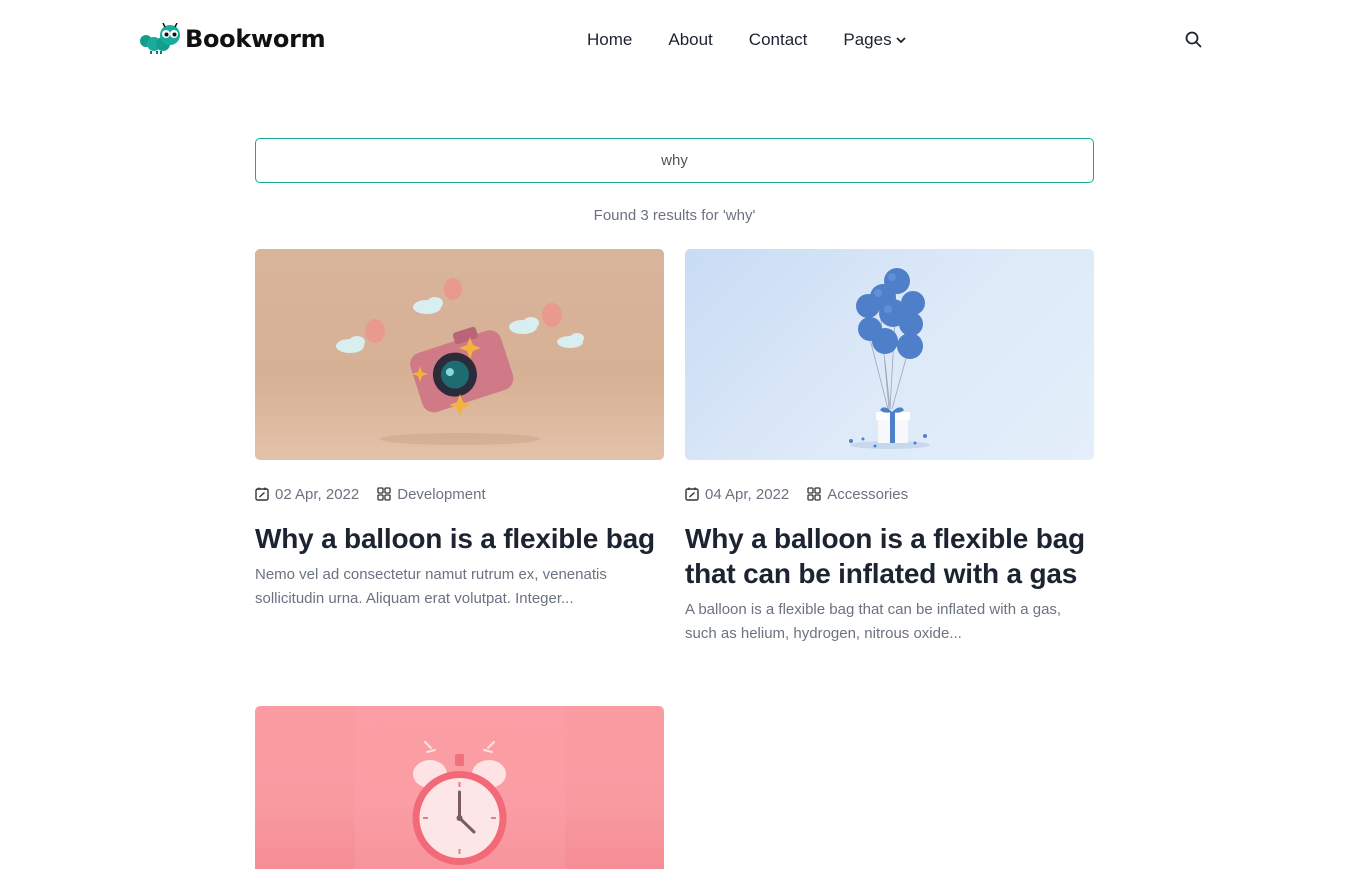 This screenshot has height=869, width=1352. I want to click on nav-item-pages: Pages, so click(874, 40).